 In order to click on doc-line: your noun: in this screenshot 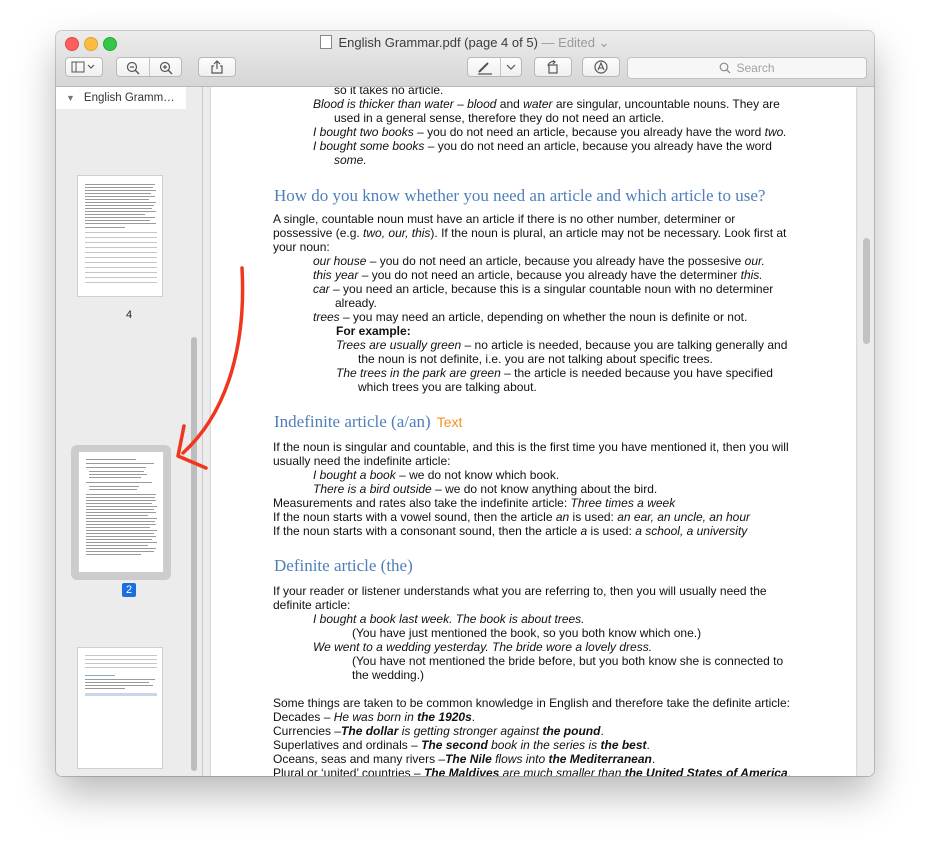, I will do `click(301, 247)`.